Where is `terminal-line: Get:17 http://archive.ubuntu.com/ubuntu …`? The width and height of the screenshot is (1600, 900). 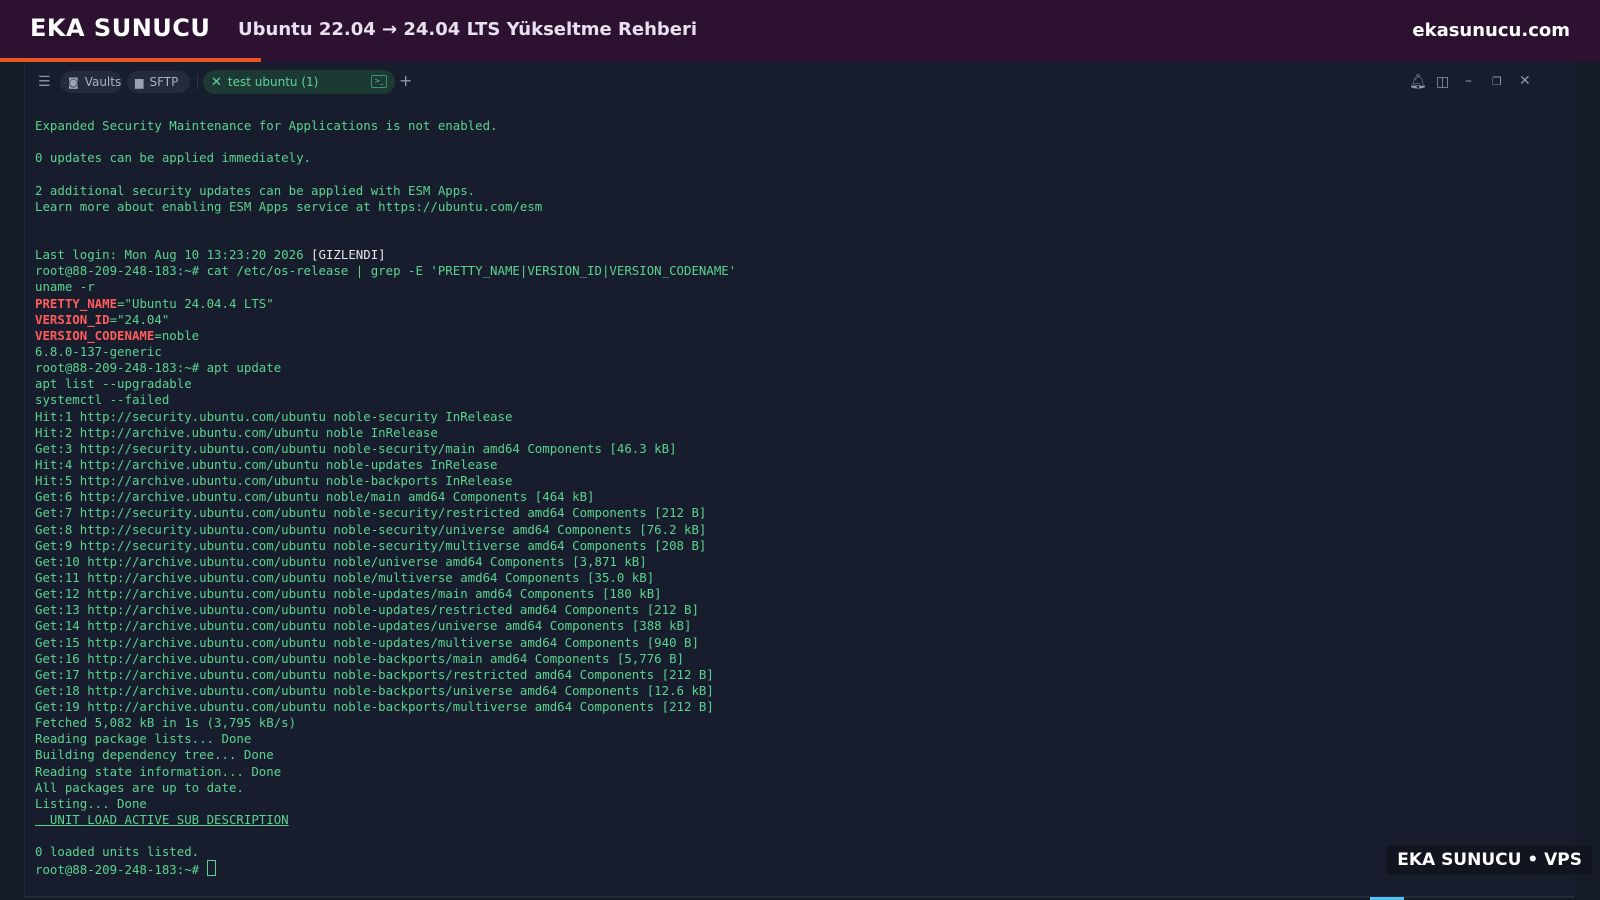 terminal-line: Get:17 http://archive.ubuntu.com/ubuntu … is located at coordinates (385, 675).